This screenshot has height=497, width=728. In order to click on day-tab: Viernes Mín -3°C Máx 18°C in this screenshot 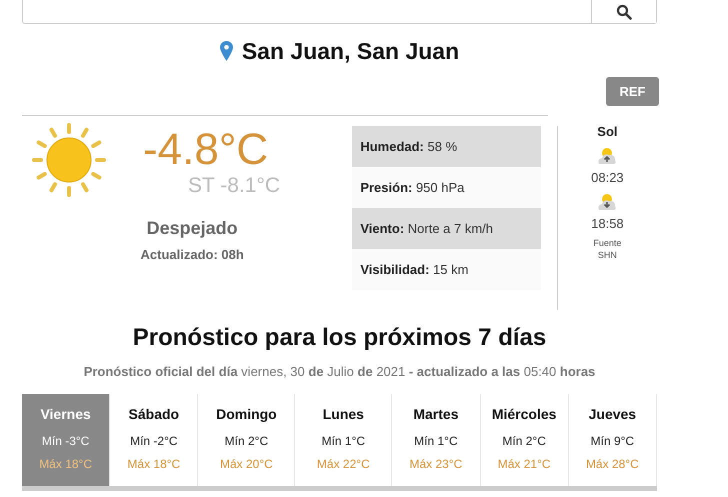, I will do `click(66, 440)`.